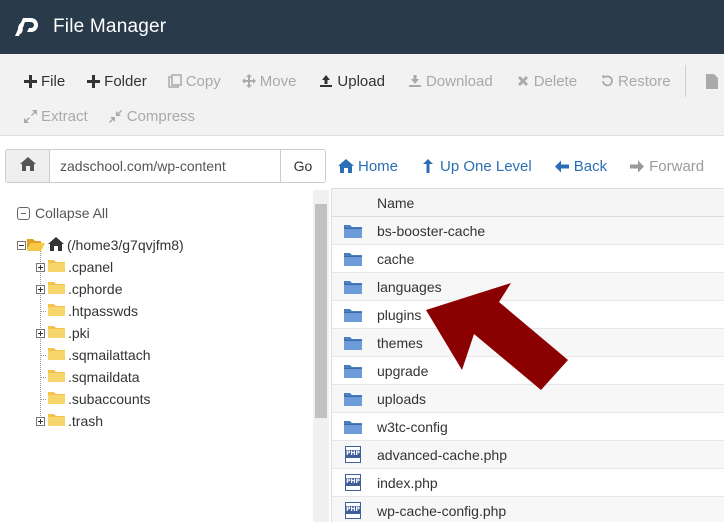  I want to click on file-row: upgrade, so click(528, 371).